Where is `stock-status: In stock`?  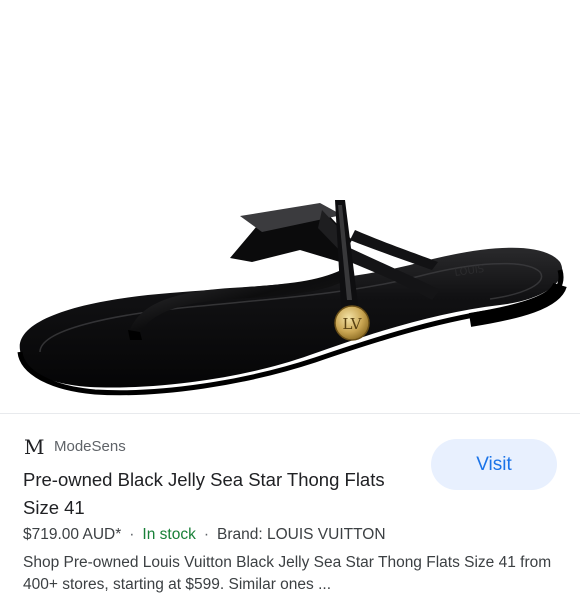 stock-status: In stock is located at coordinates (169, 534).